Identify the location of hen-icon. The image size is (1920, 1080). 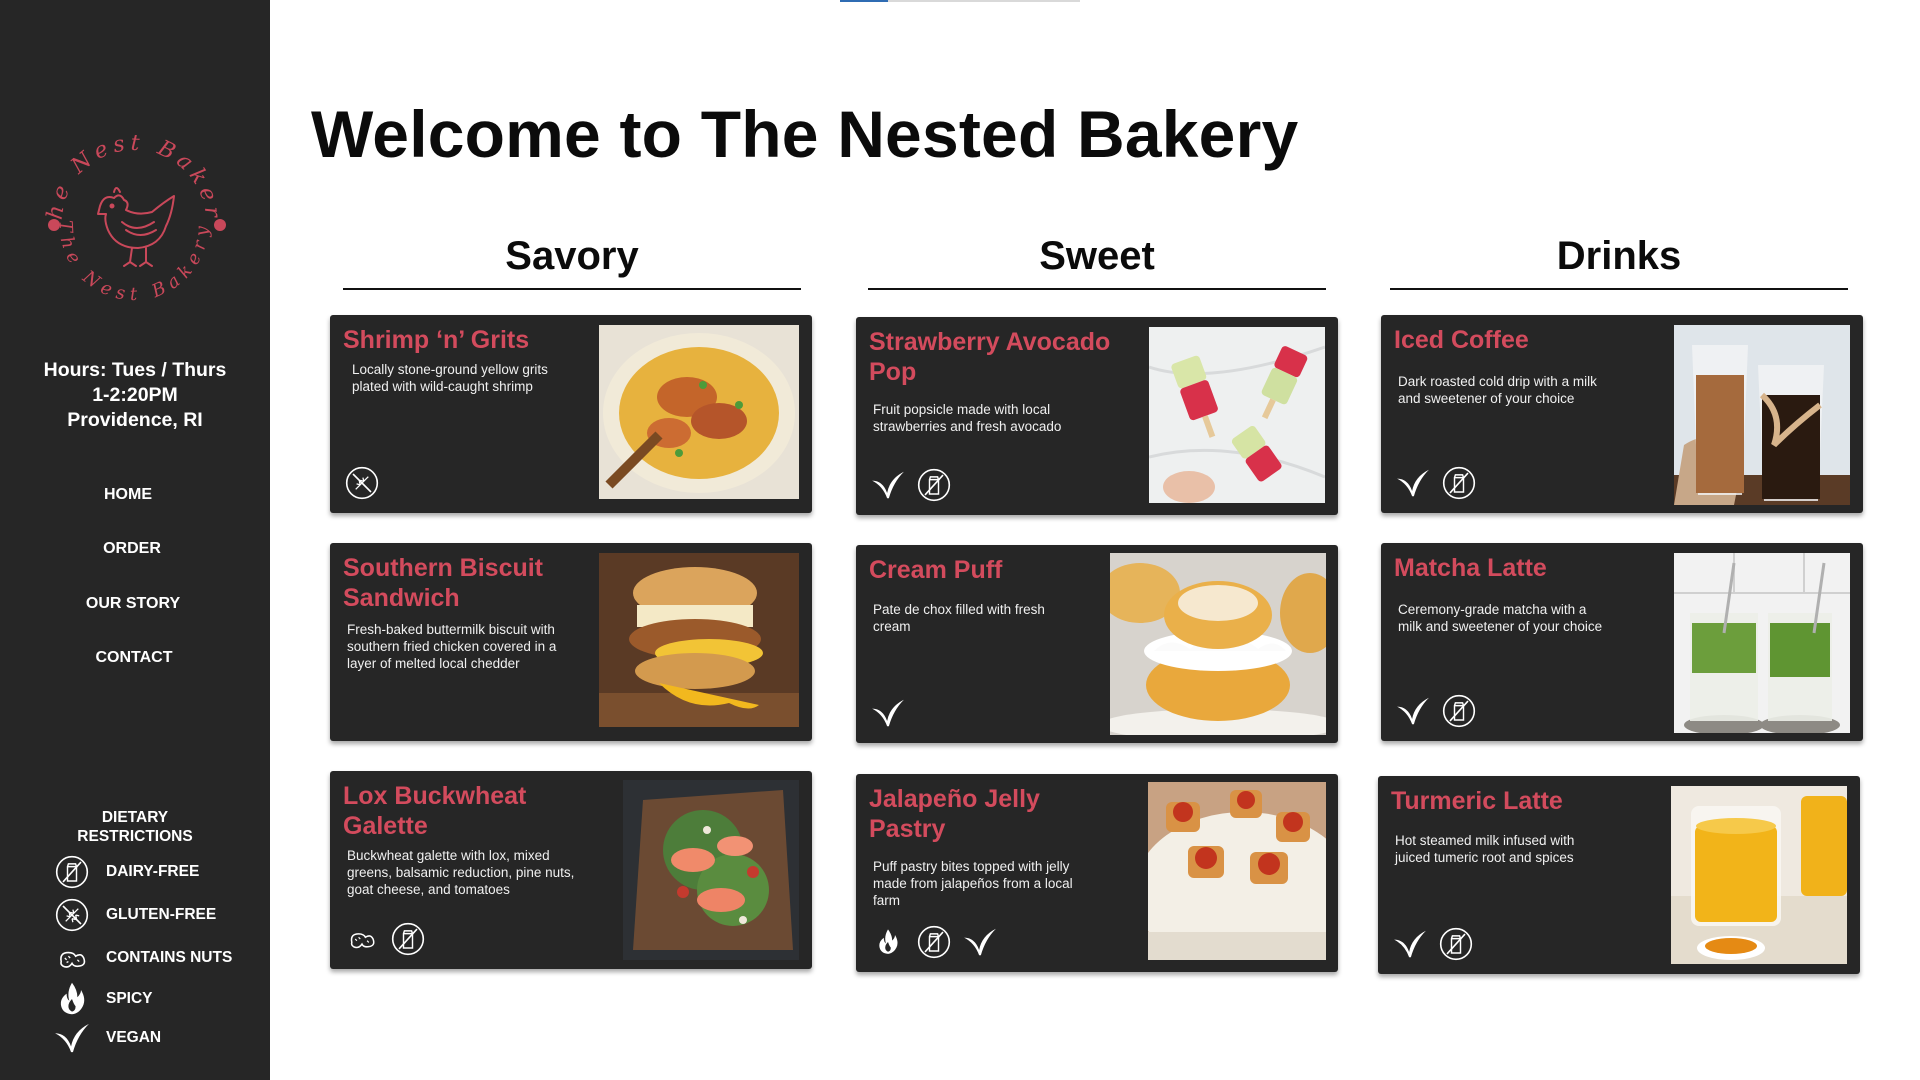
(136, 227).